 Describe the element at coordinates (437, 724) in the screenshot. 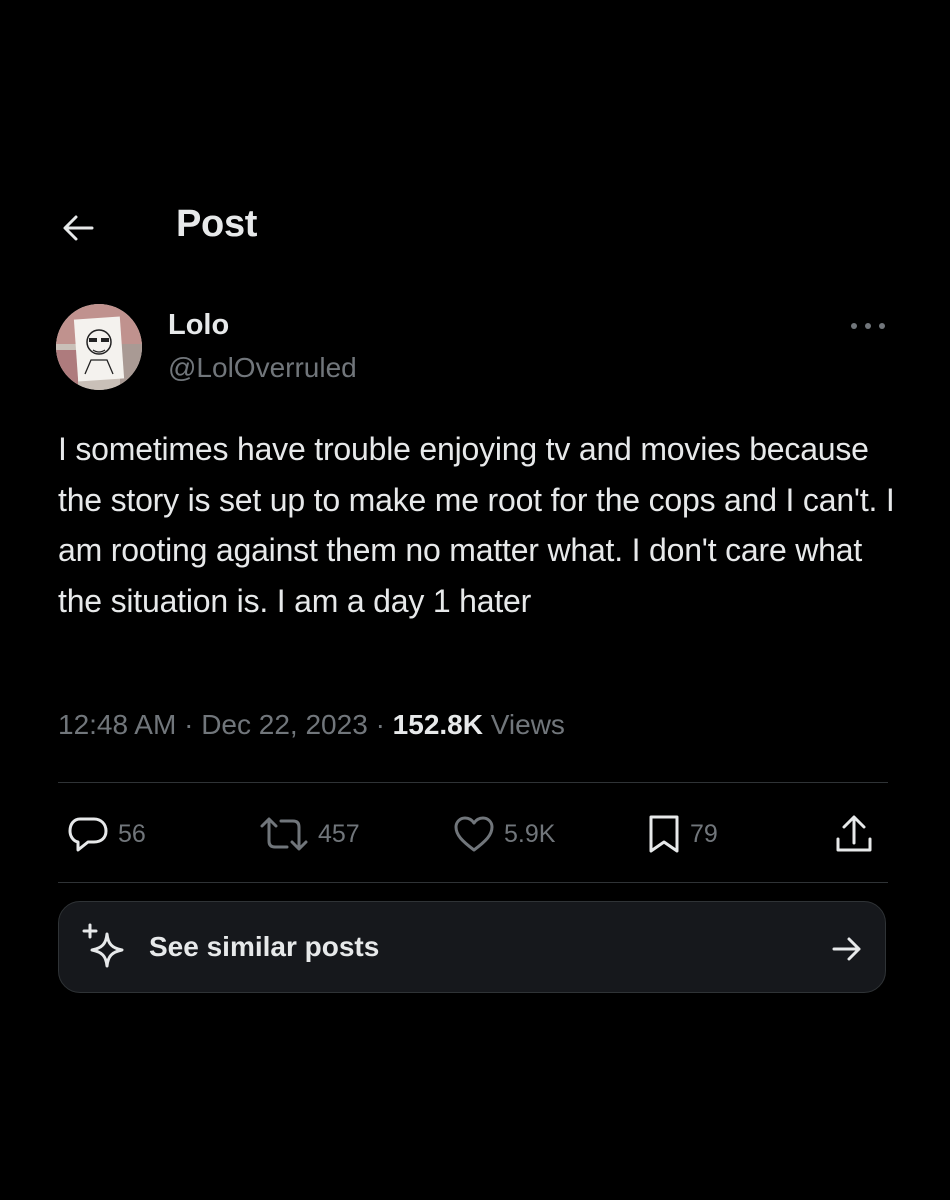

I see `views-count: 152.8K` at that location.